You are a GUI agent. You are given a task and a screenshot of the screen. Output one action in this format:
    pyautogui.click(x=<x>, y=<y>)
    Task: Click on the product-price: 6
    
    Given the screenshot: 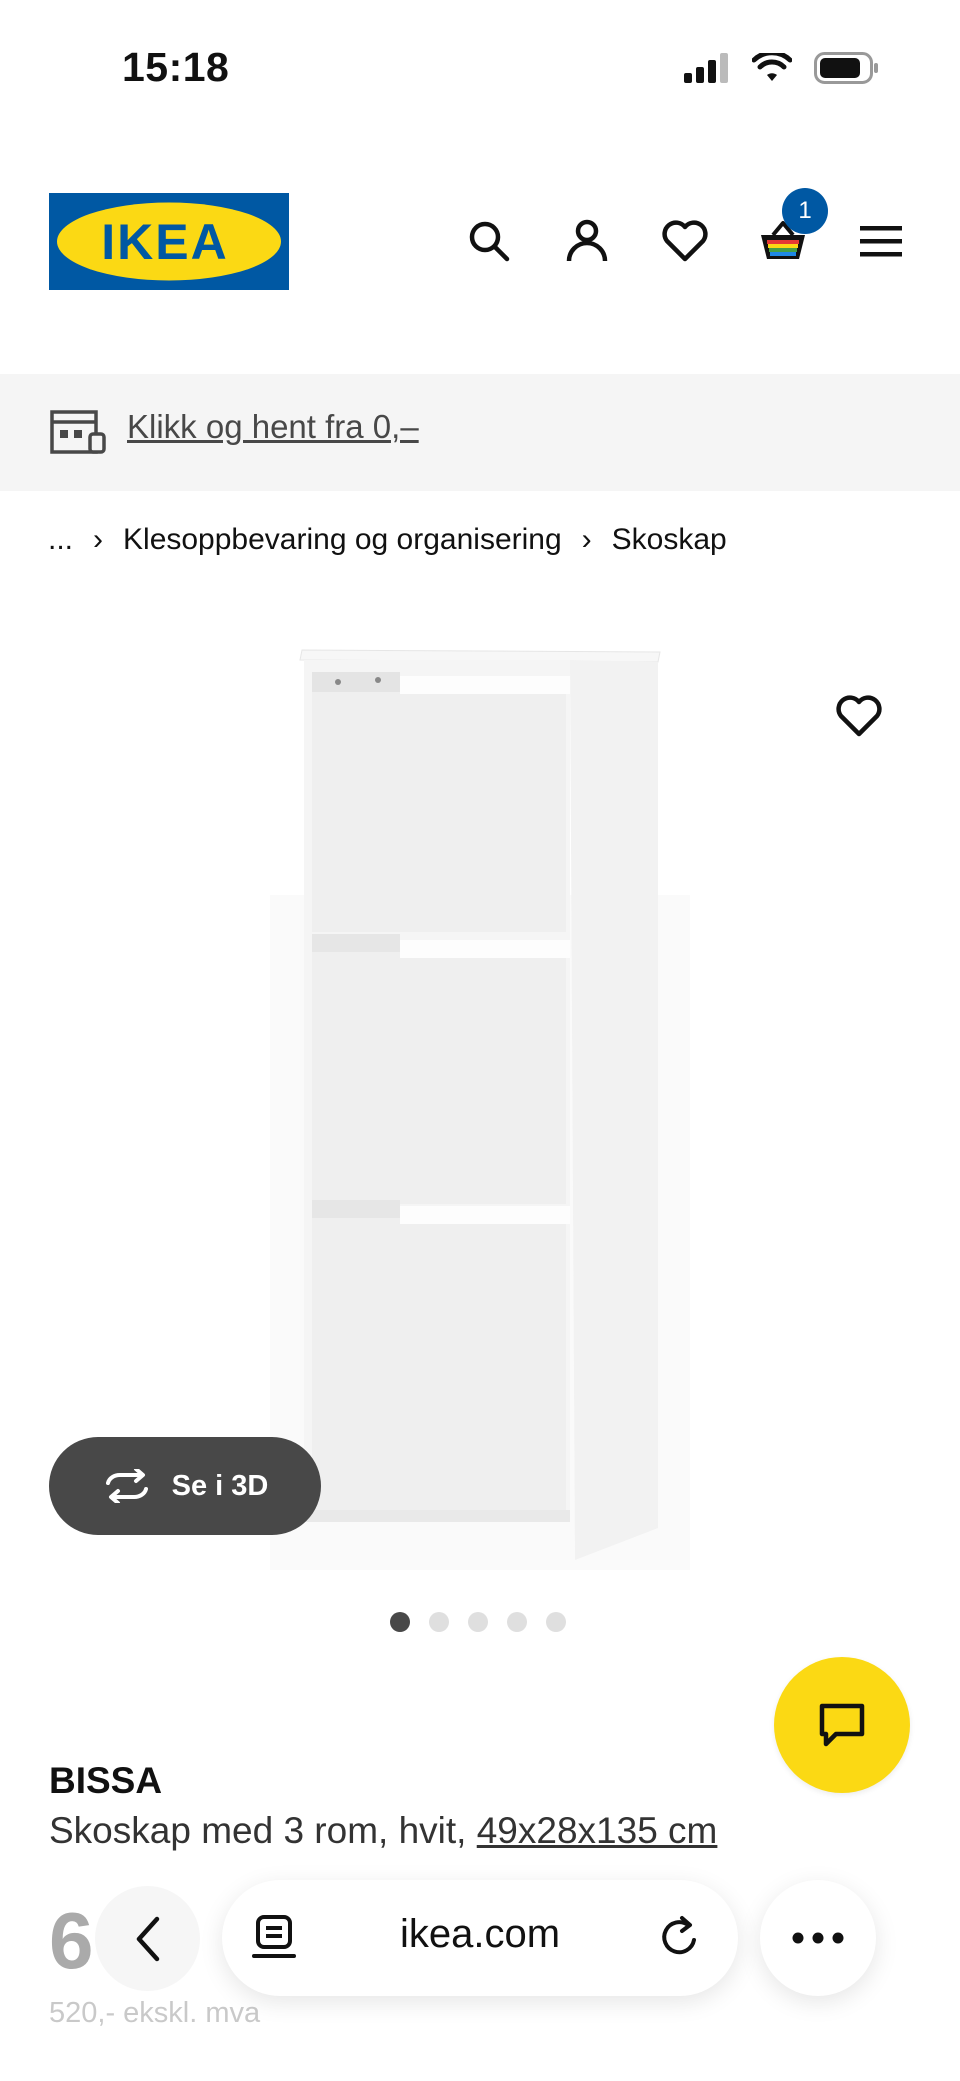 What is the action you would take?
    pyautogui.click(x=71, y=1940)
    